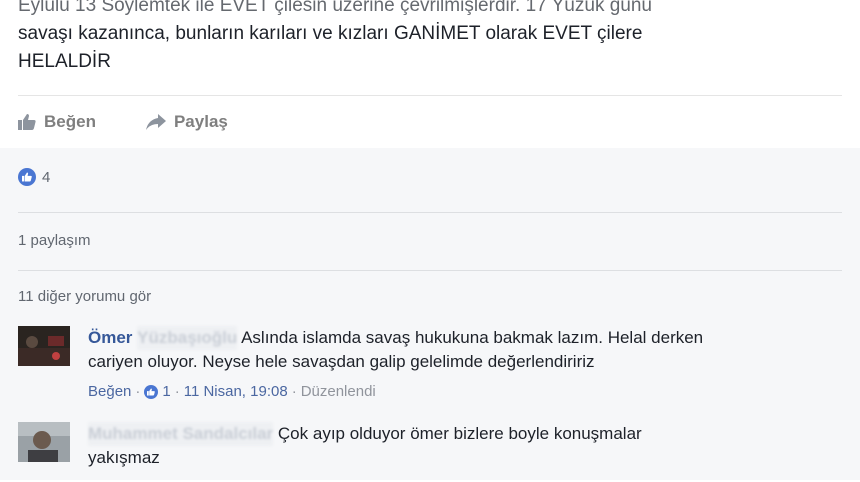 The width and height of the screenshot is (860, 482). I want to click on share-button: Paylaş, so click(186, 122).